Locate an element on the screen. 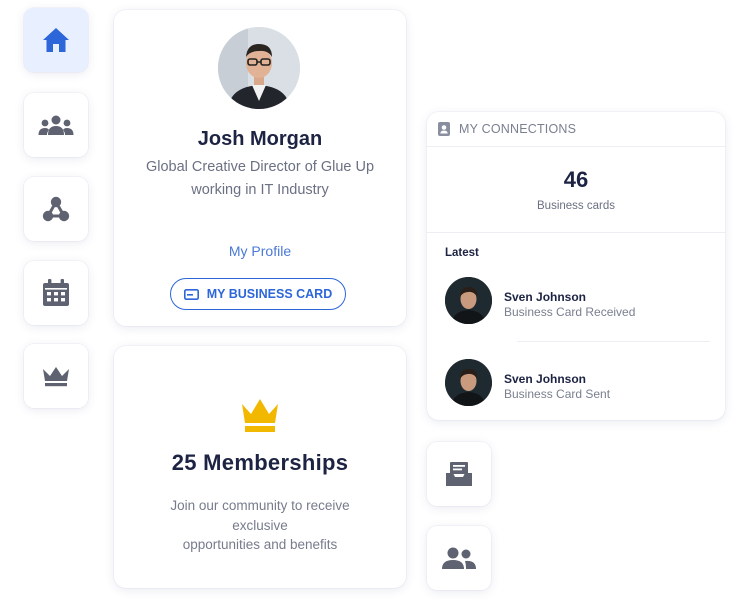 The width and height of the screenshot is (750, 600). nav-home-button is located at coordinates (56, 40).